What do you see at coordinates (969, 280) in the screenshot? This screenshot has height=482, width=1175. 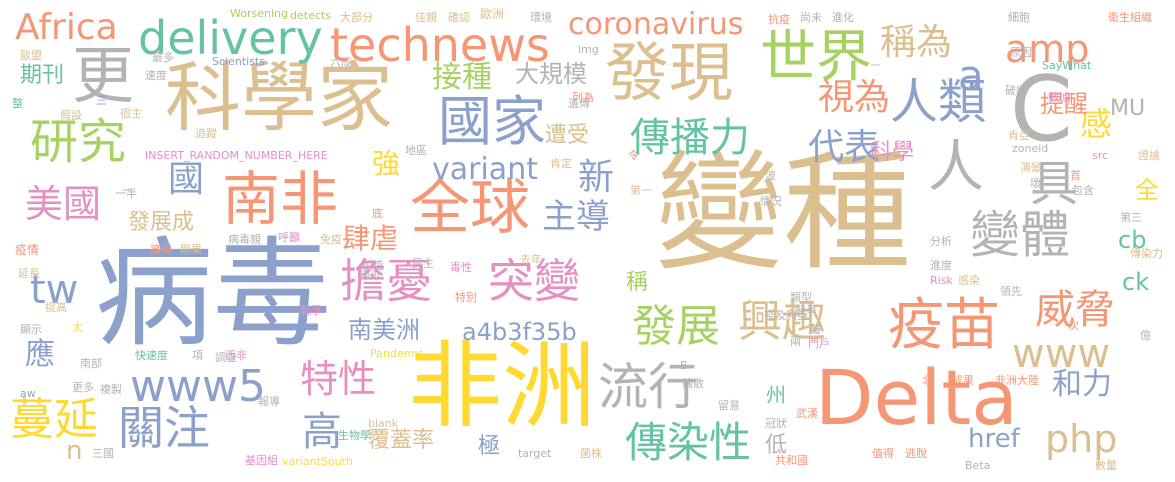 I see `word: 感染` at bounding box center [969, 280].